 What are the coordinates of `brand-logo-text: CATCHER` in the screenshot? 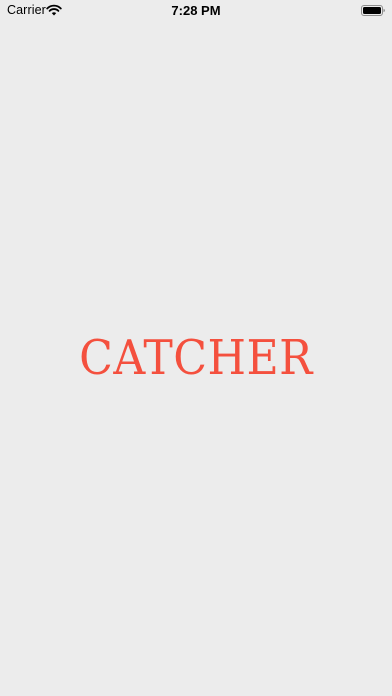 It's located at (196, 358).